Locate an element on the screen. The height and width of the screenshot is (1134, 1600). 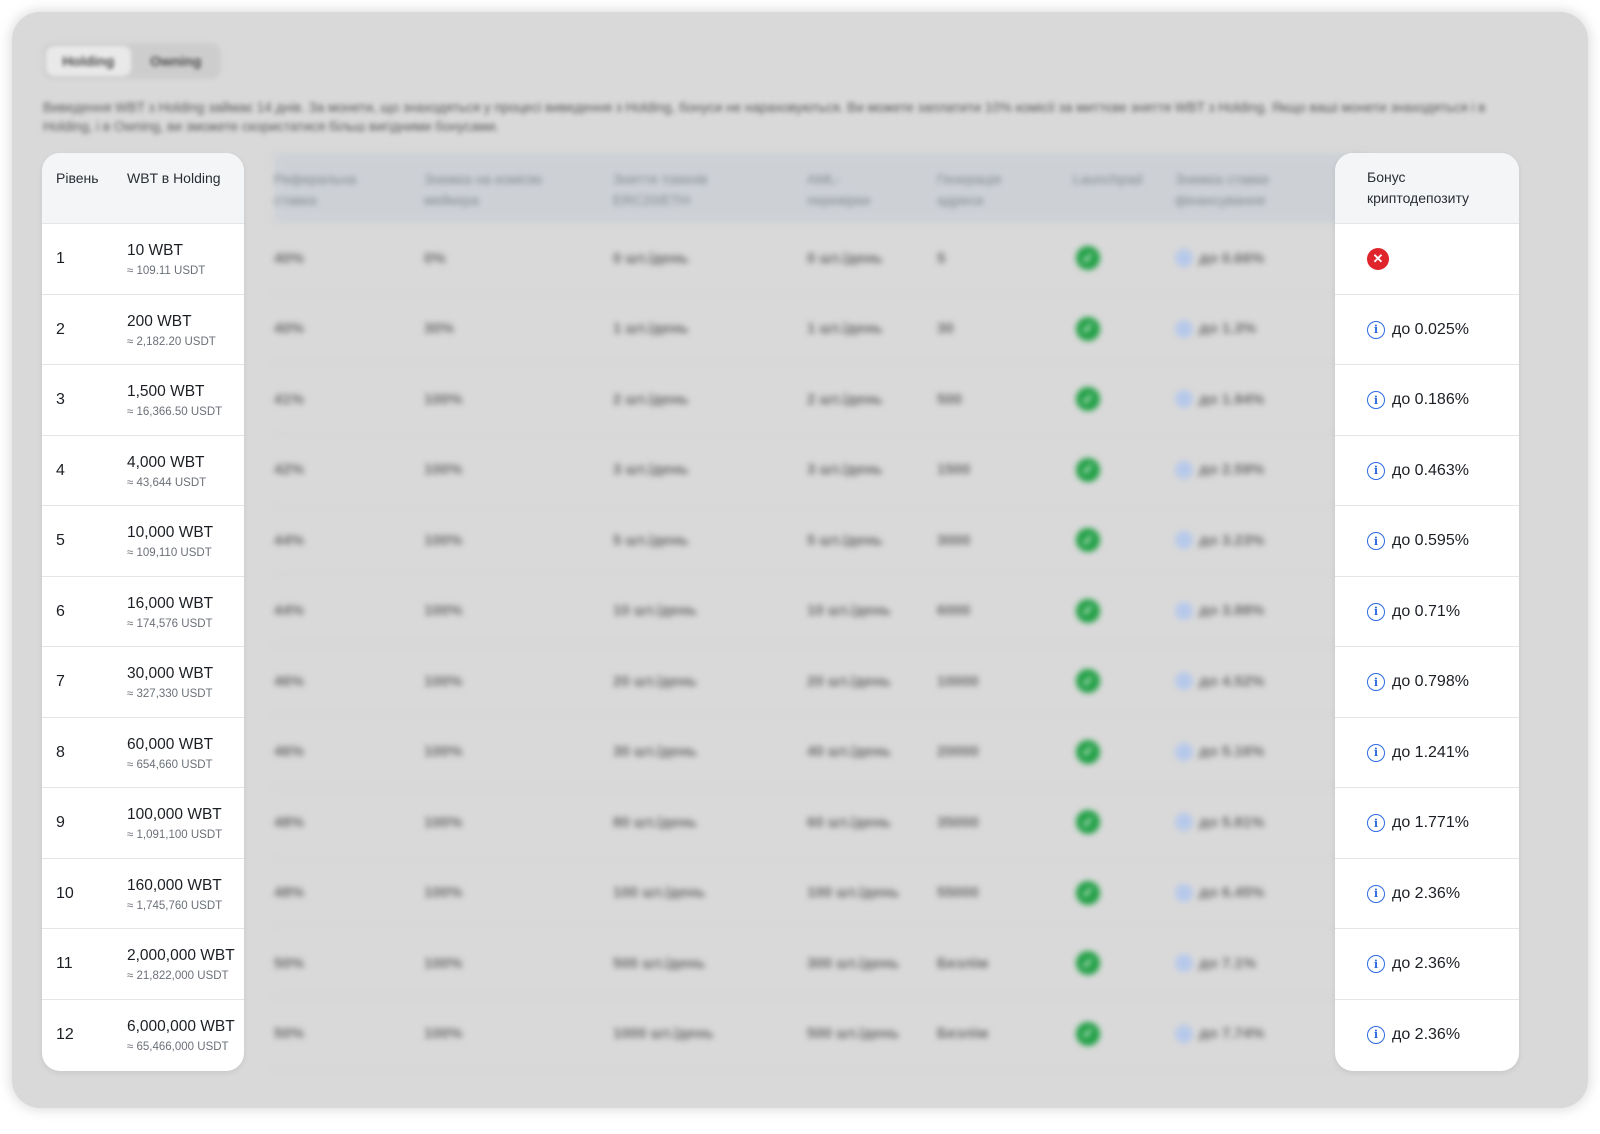
level-number: 3 is located at coordinates (60, 399).